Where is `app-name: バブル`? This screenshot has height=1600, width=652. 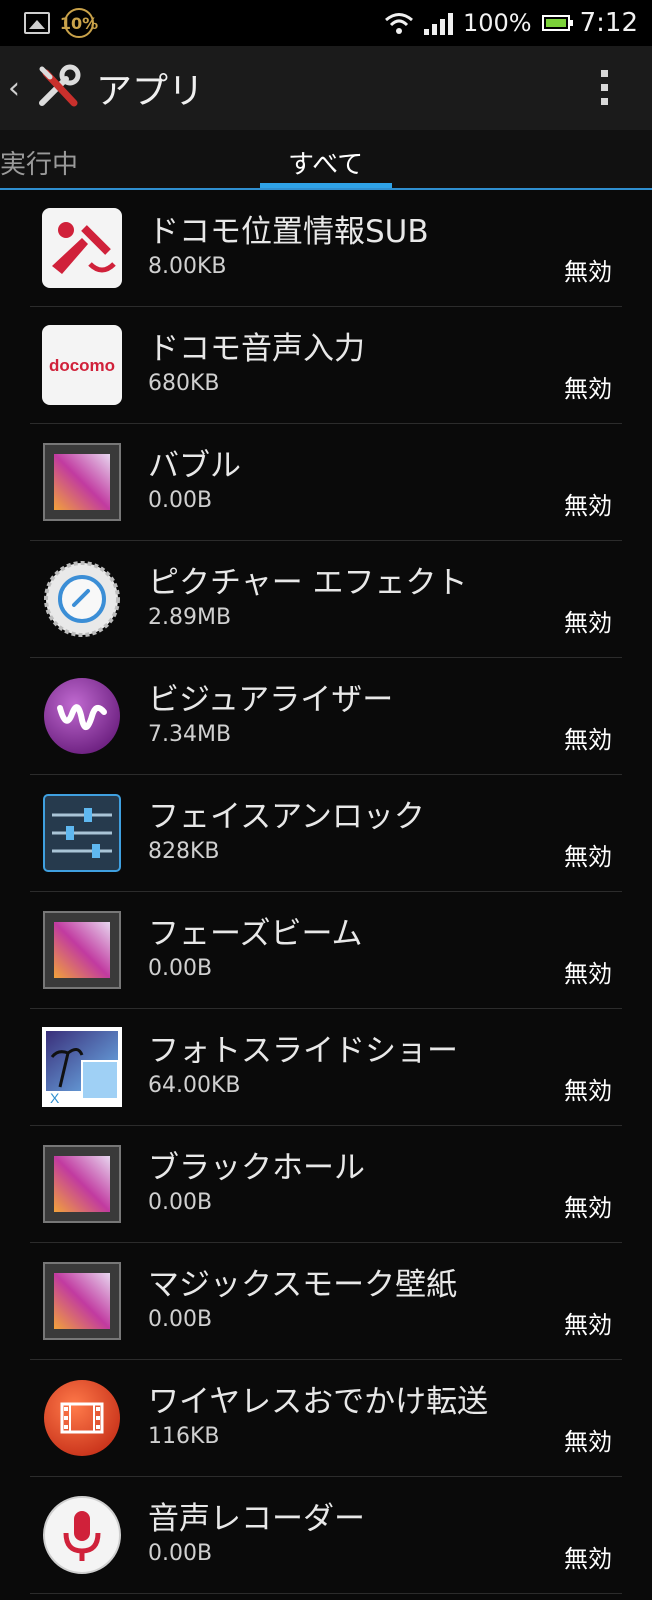 app-name: バブル is located at coordinates (194, 466).